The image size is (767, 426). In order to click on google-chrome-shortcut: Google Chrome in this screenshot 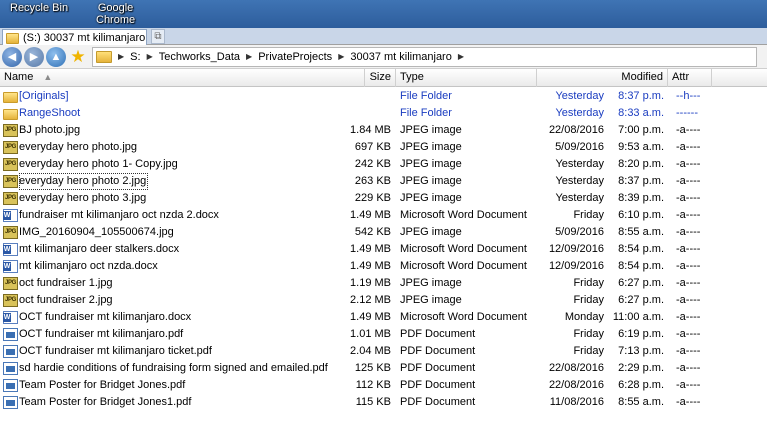, I will do `click(115, 14)`.